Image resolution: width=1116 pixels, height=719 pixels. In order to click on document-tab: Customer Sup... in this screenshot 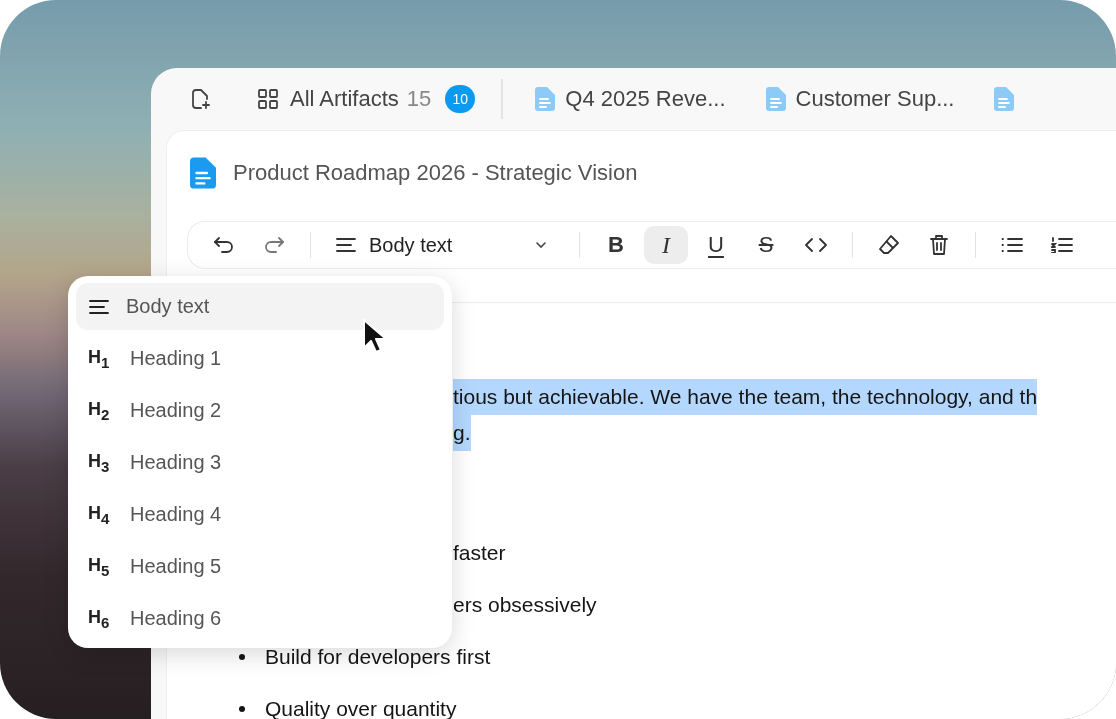, I will do `click(860, 99)`.